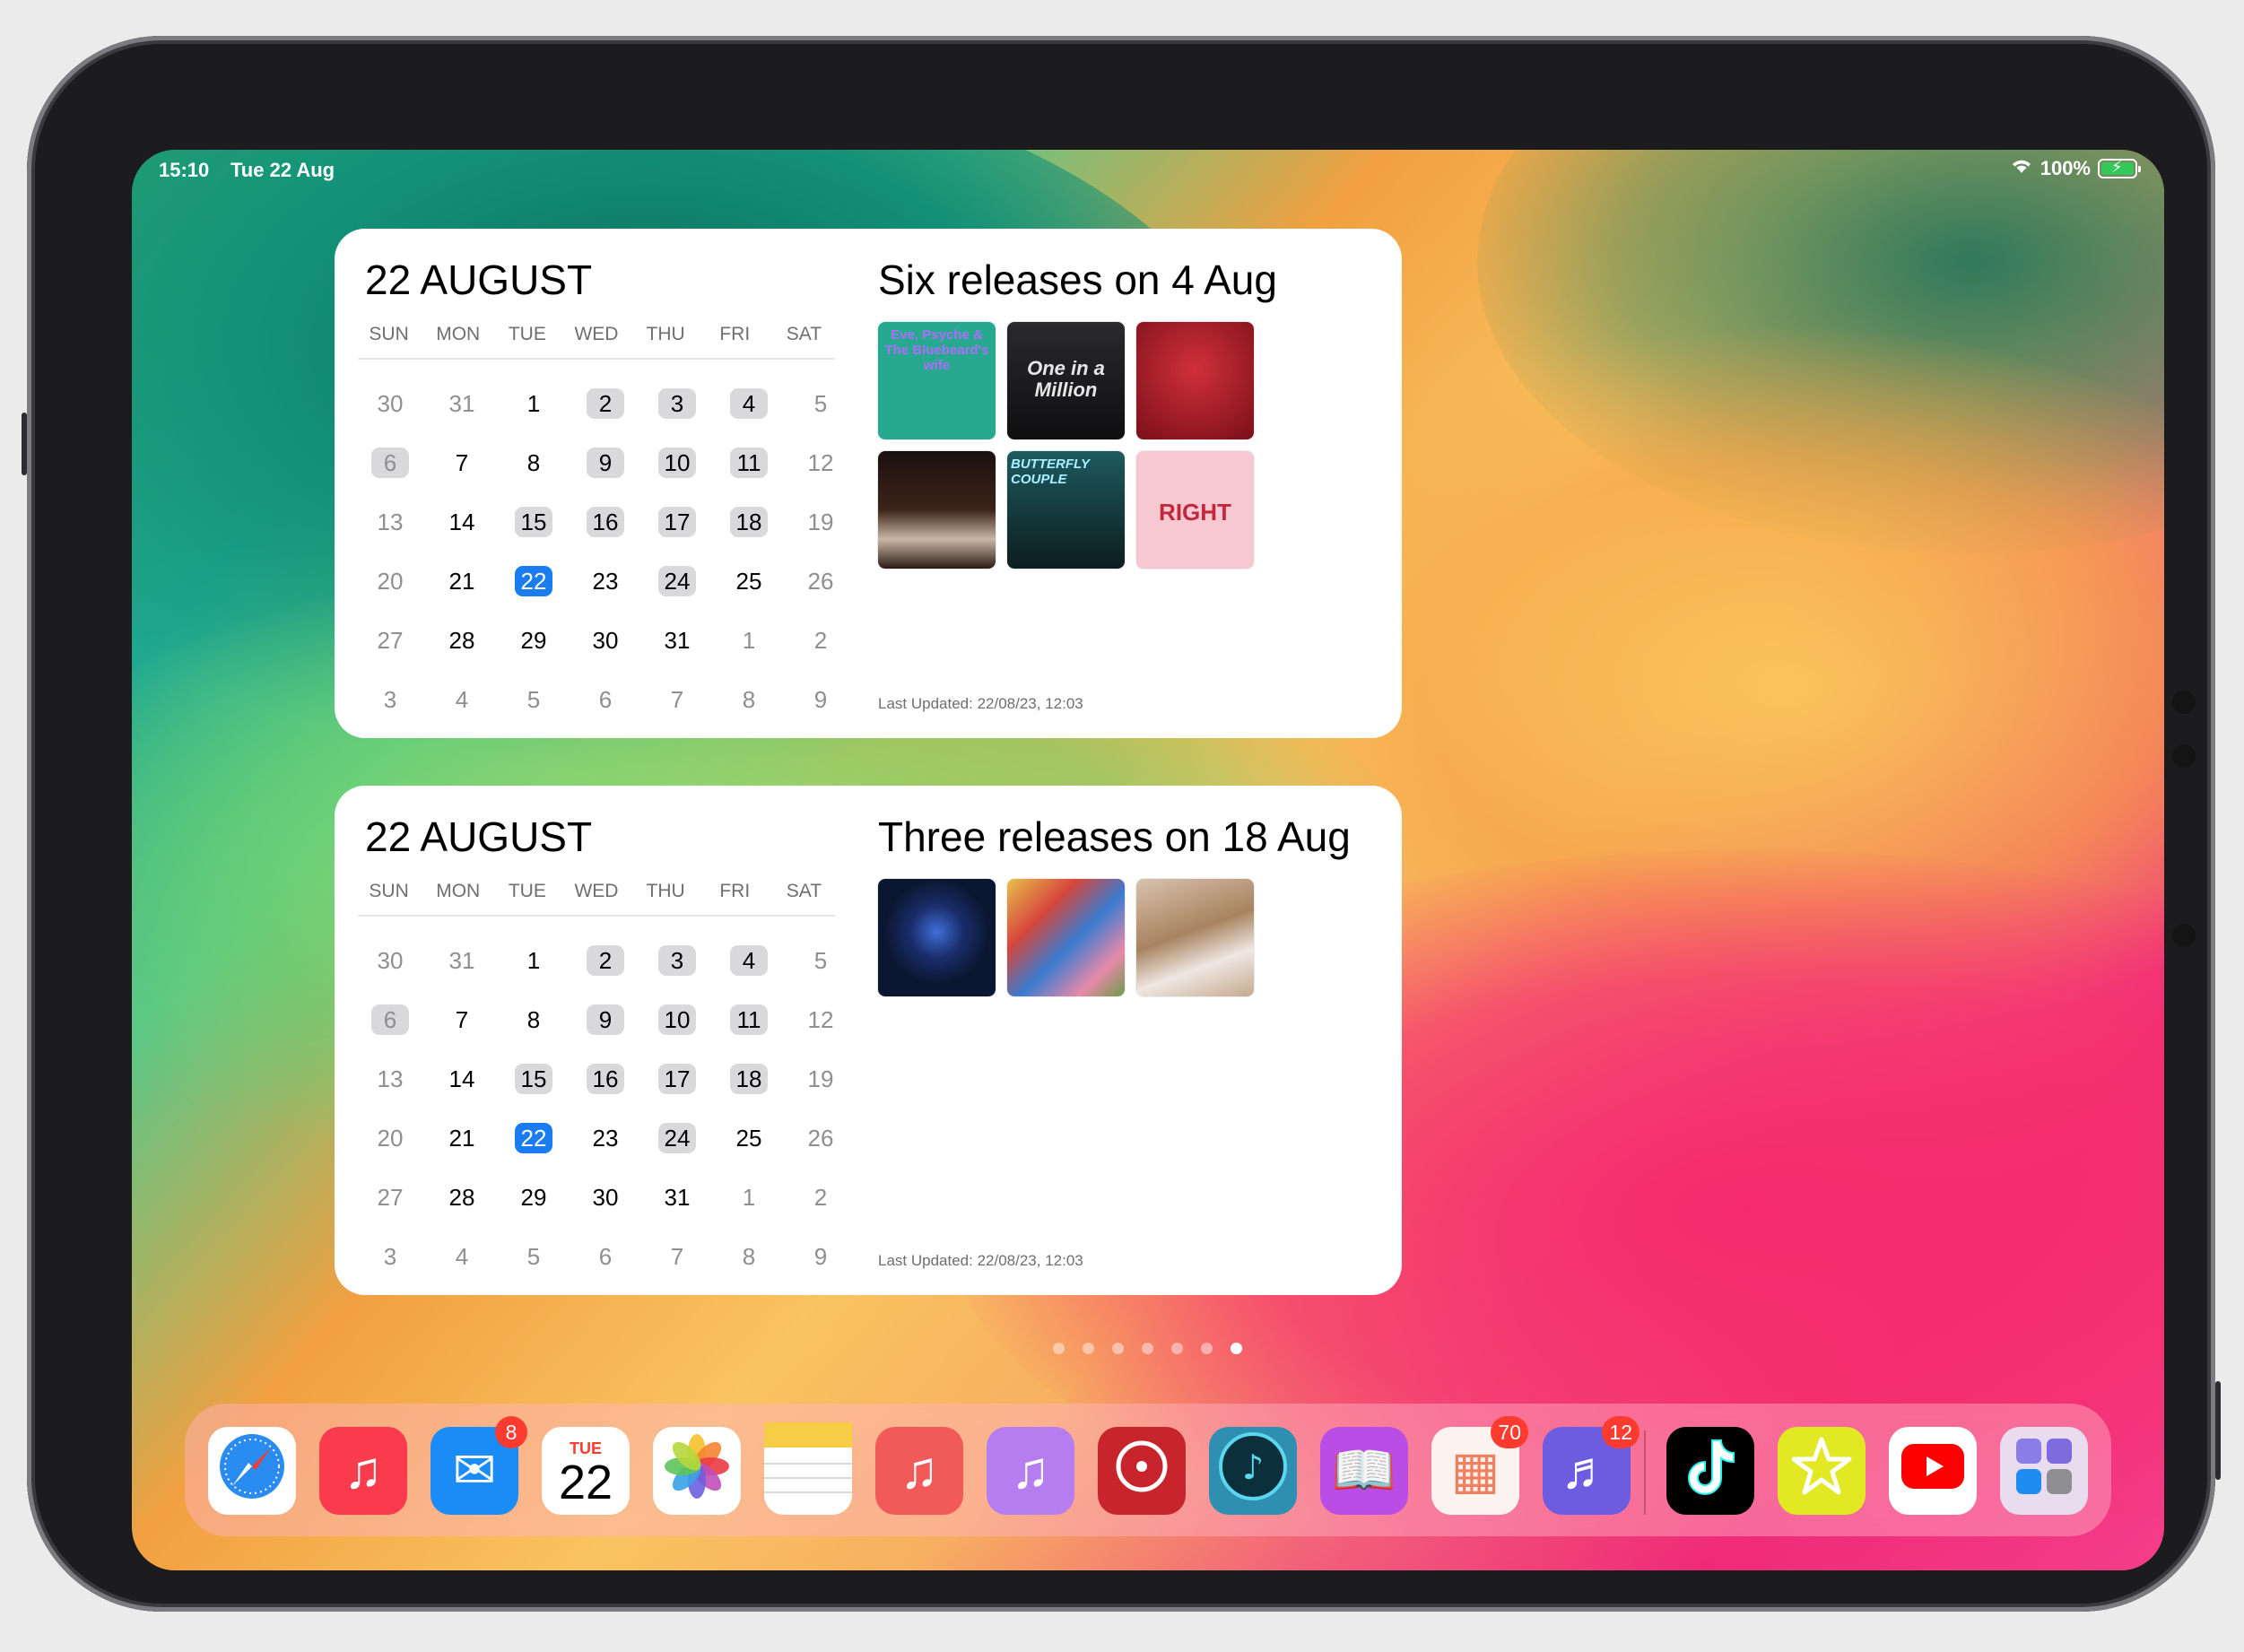  What do you see at coordinates (462, 1138) in the screenshot?
I see `calendar-day: 21` at bounding box center [462, 1138].